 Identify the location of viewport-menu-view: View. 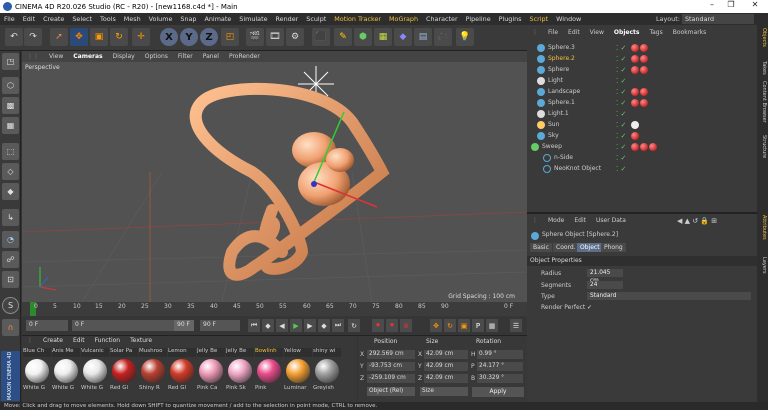
(56, 56).